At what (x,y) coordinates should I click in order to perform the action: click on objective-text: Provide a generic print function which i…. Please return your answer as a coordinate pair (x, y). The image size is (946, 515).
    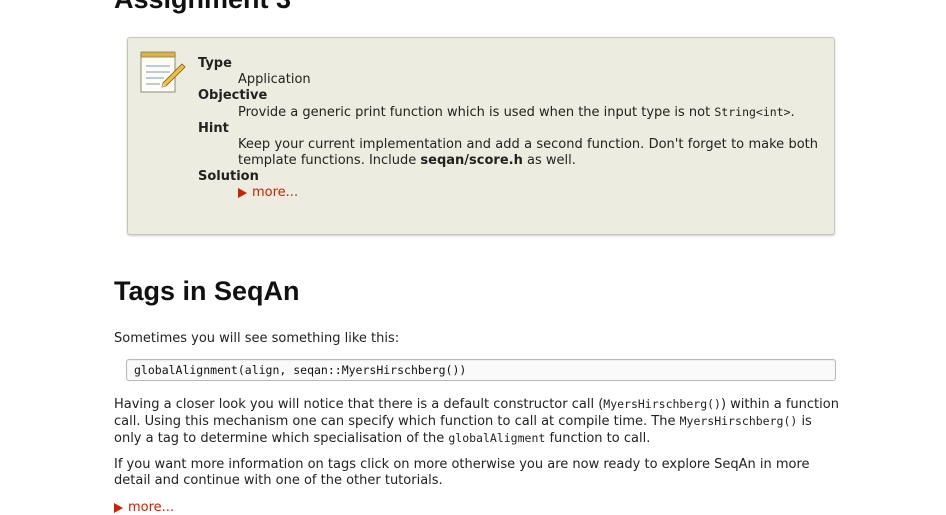
    Looking at the image, I should click on (528, 112).